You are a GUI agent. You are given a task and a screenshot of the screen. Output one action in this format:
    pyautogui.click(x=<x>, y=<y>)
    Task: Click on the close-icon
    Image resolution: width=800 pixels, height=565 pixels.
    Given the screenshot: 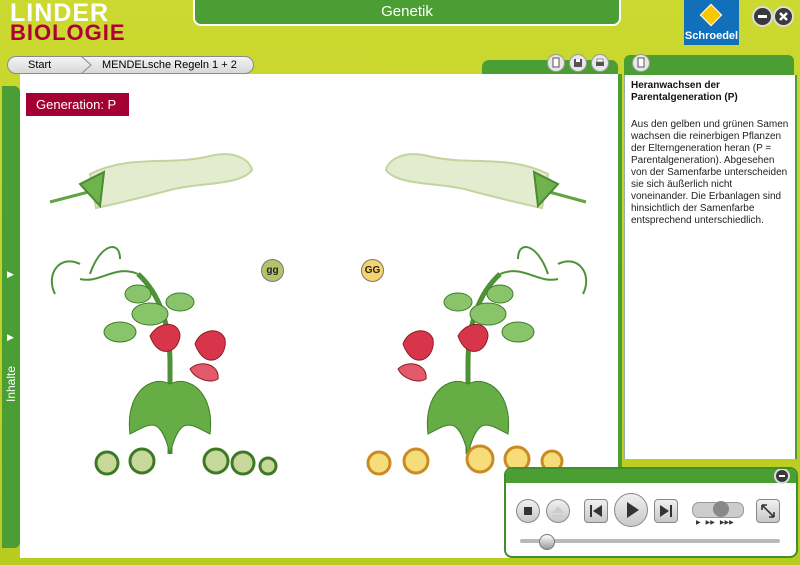 What is the action you would take?
    pyautogui.click(x=783, y=16)
    